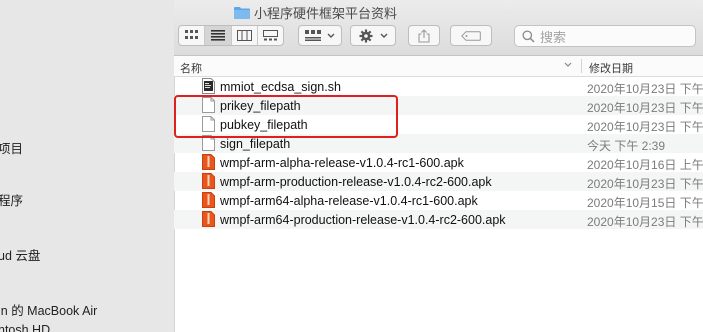 The height and width of the screenshot is (332, 703). I want to click on file-date: 2020年10月16日 上午, so click(645, 165).